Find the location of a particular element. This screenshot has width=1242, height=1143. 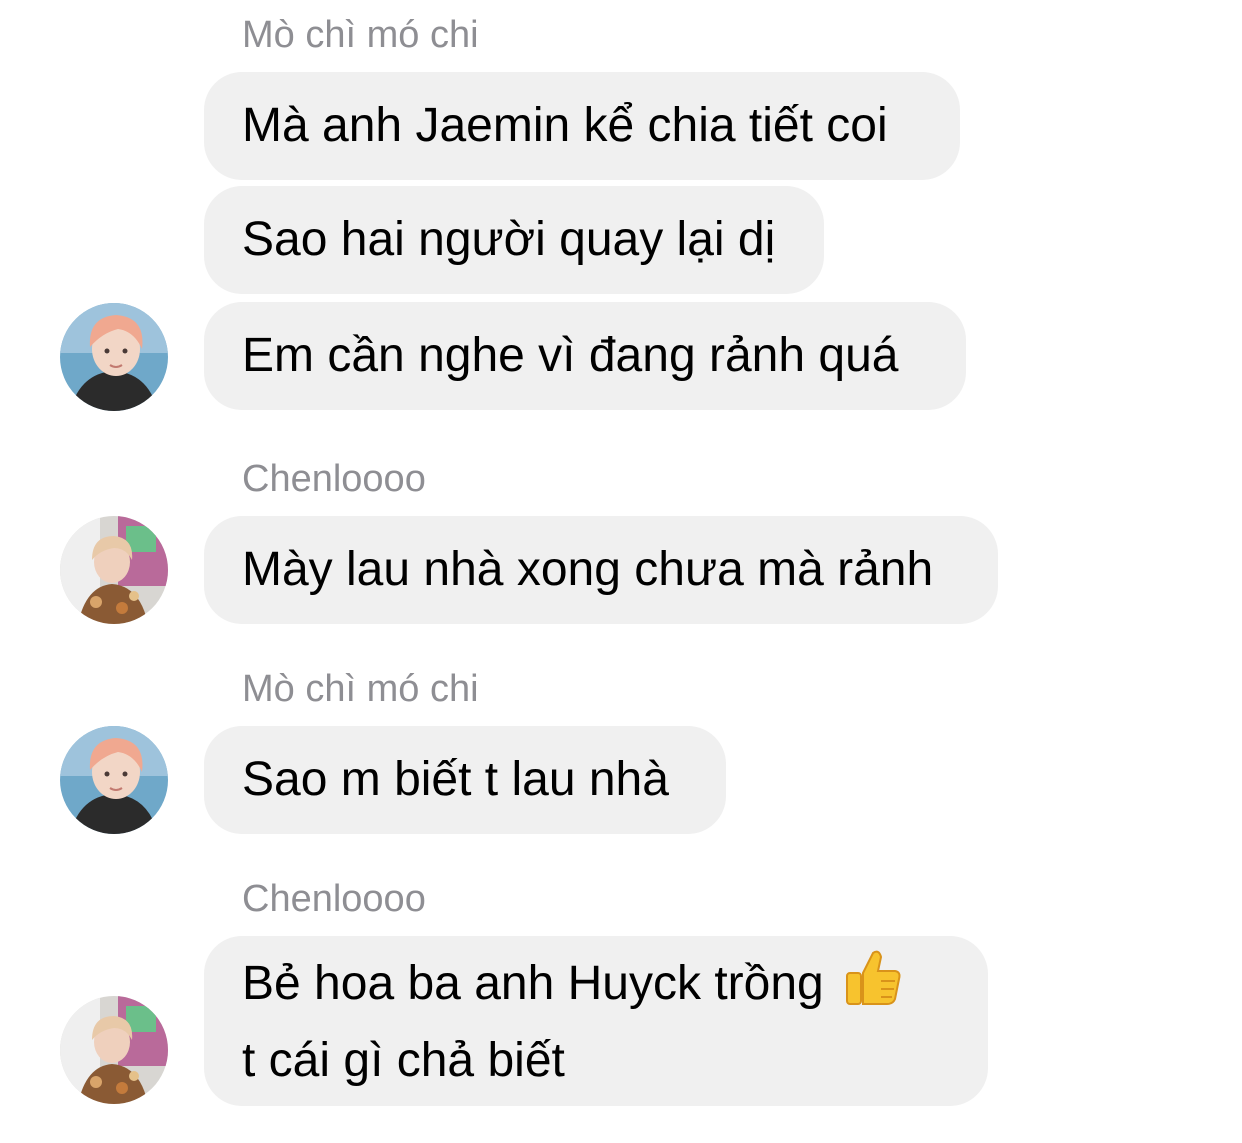

message-bubble: Mày lau nhà xong chưa mà rảnh is located at coordinates (601, 570).